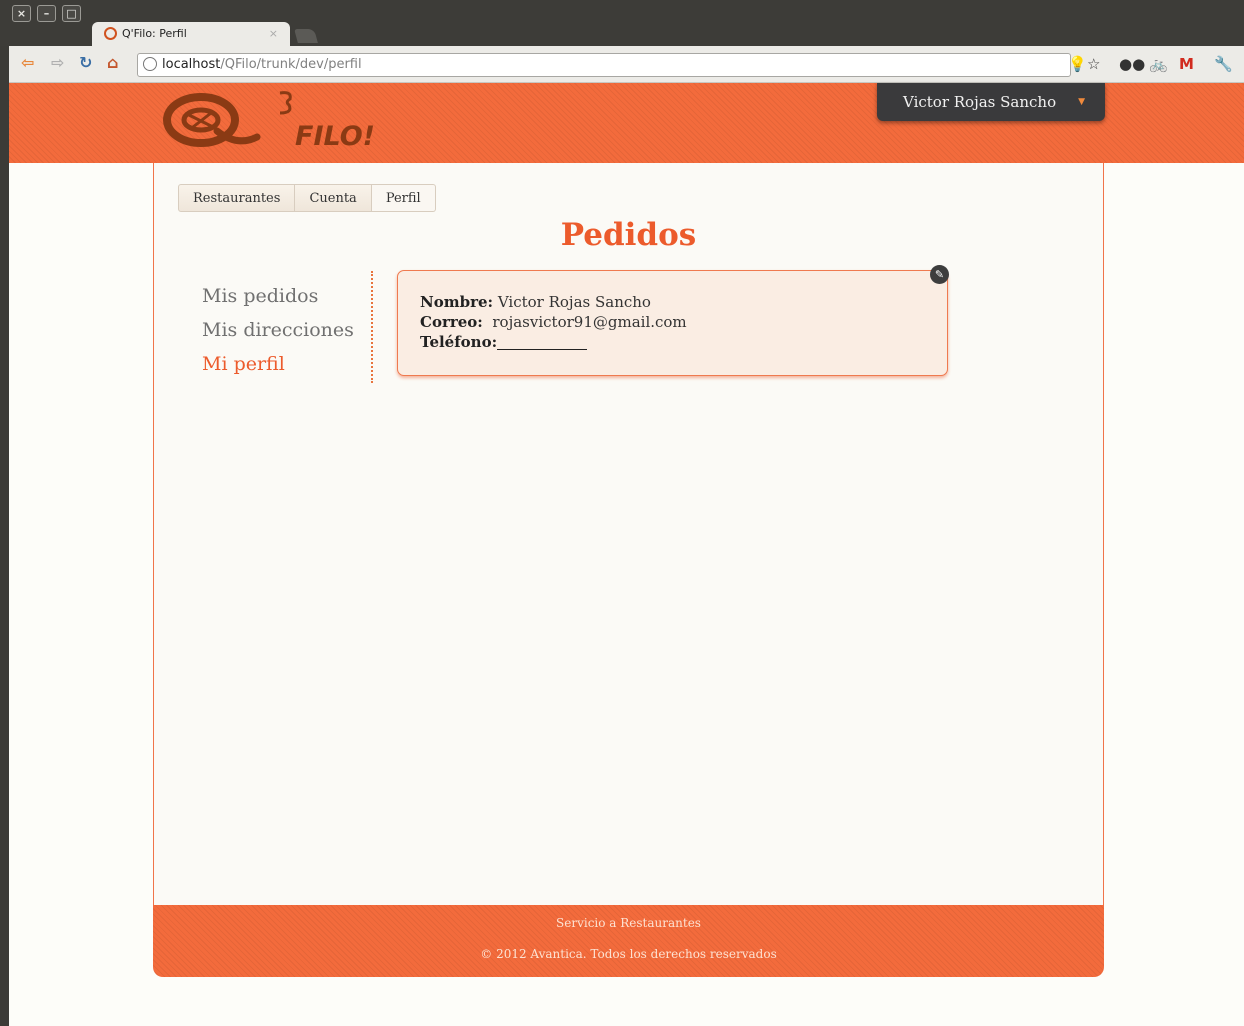 This screenshot has height=1026, width=1244. I want to click on back-icon: ⇦, so click(27, 63).